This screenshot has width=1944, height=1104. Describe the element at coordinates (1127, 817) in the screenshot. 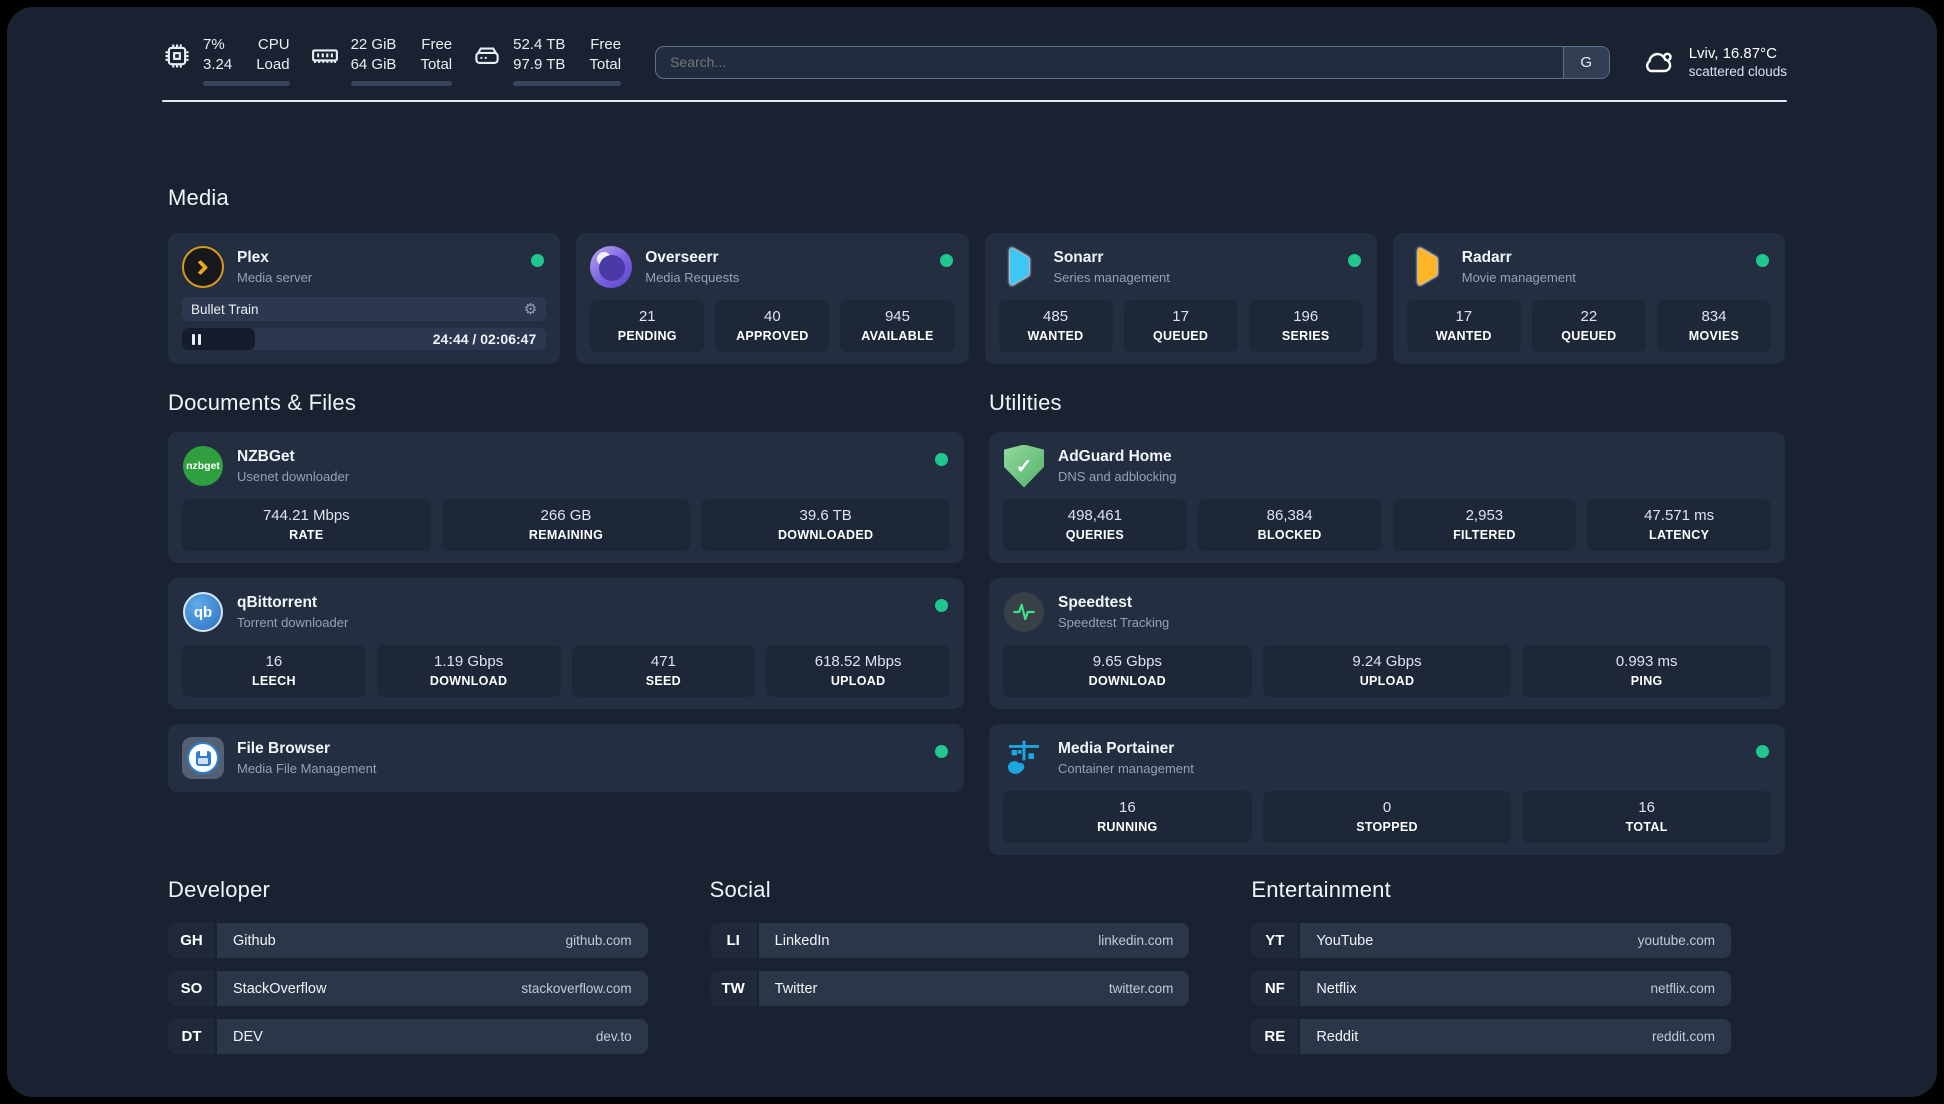

I see `stat-running: 16 RUNNING` at that location.